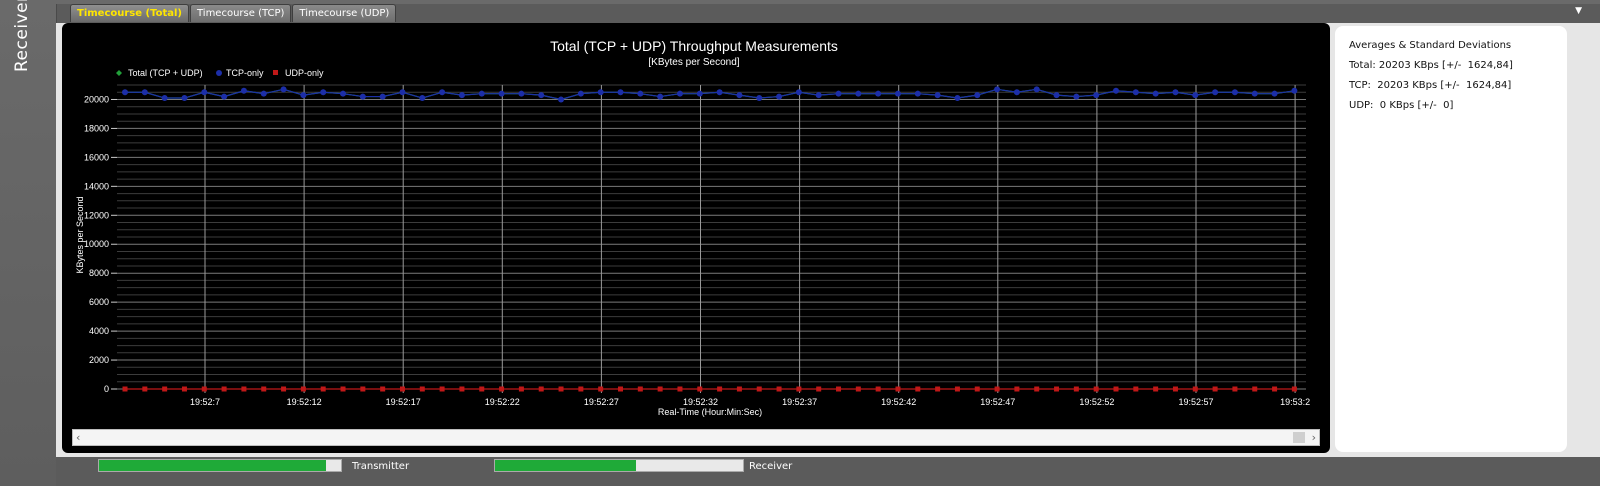 This screenshot has height=486, width=1600. Describe the element at coordinates (799, 402) in the screenshot. I see `x-tick-label: 19:52:37` at that location.